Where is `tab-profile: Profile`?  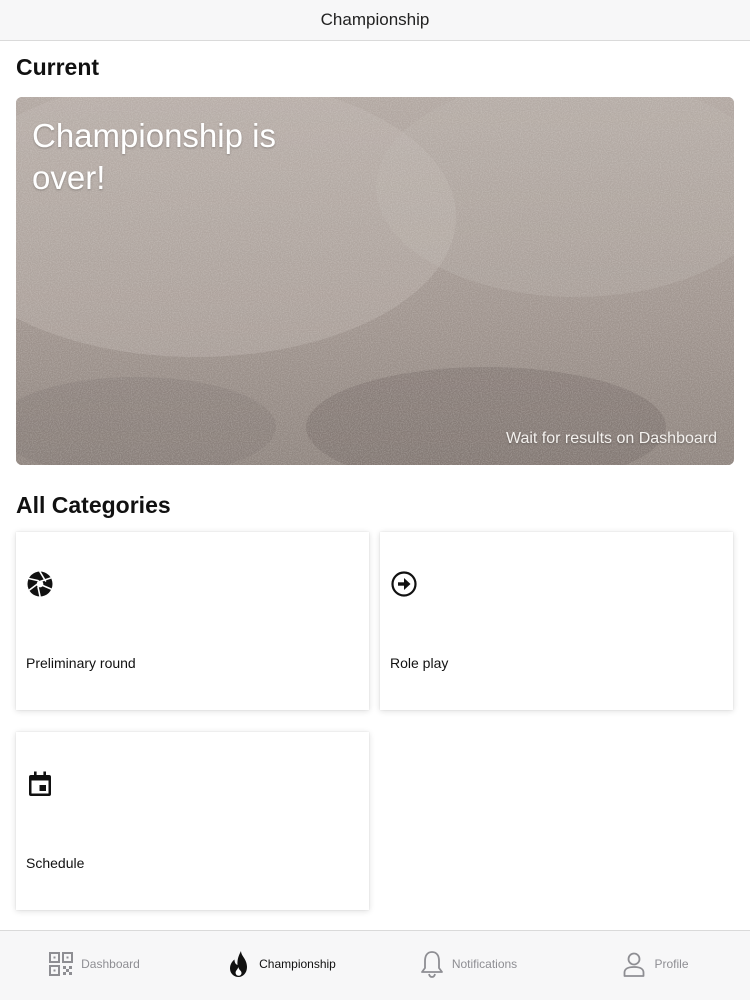
tab-profile: Profile is located at coordinates (654, 964).